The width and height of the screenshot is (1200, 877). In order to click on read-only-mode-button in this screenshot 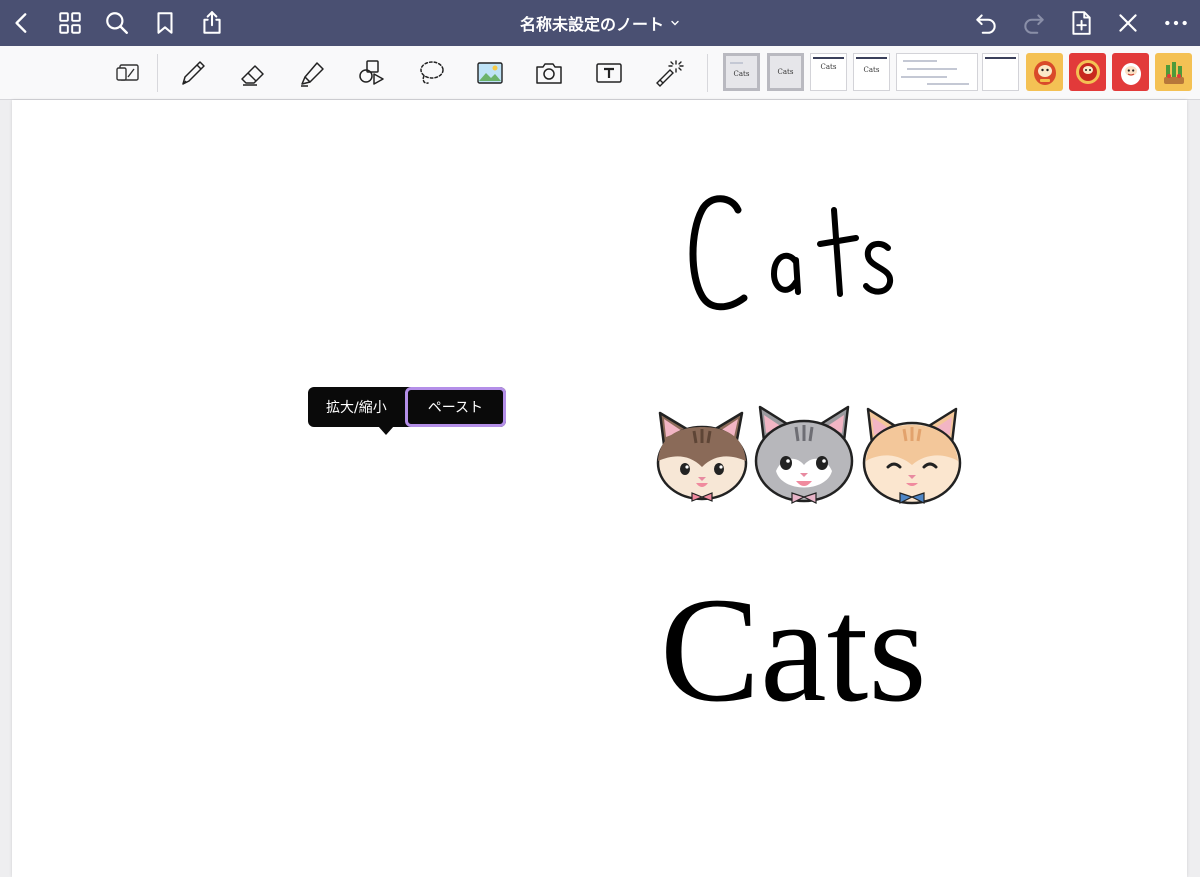, I will do `click(128, 73)`.